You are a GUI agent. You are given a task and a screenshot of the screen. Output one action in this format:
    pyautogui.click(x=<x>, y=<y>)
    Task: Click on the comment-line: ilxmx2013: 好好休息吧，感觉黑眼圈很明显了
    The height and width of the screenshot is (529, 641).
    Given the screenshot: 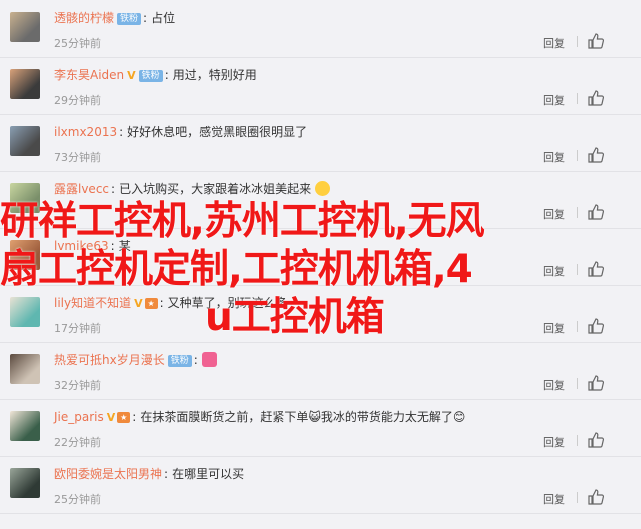 What is the action you would take?
    pyautogui.click(x=180, y=132)
    